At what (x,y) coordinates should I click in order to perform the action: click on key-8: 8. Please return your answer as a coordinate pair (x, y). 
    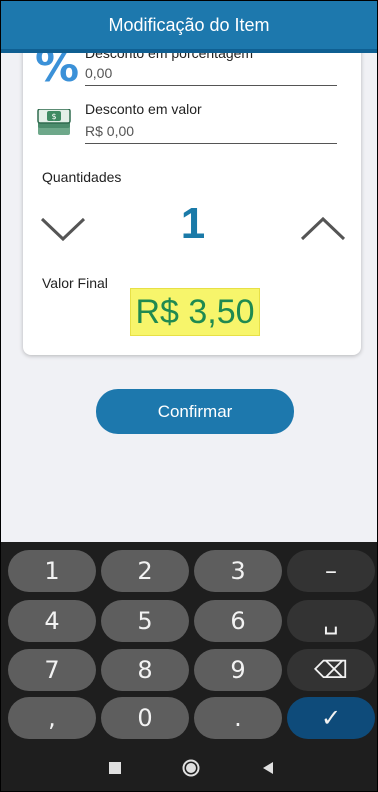
    Looking at the image, I should click on (145, 670).